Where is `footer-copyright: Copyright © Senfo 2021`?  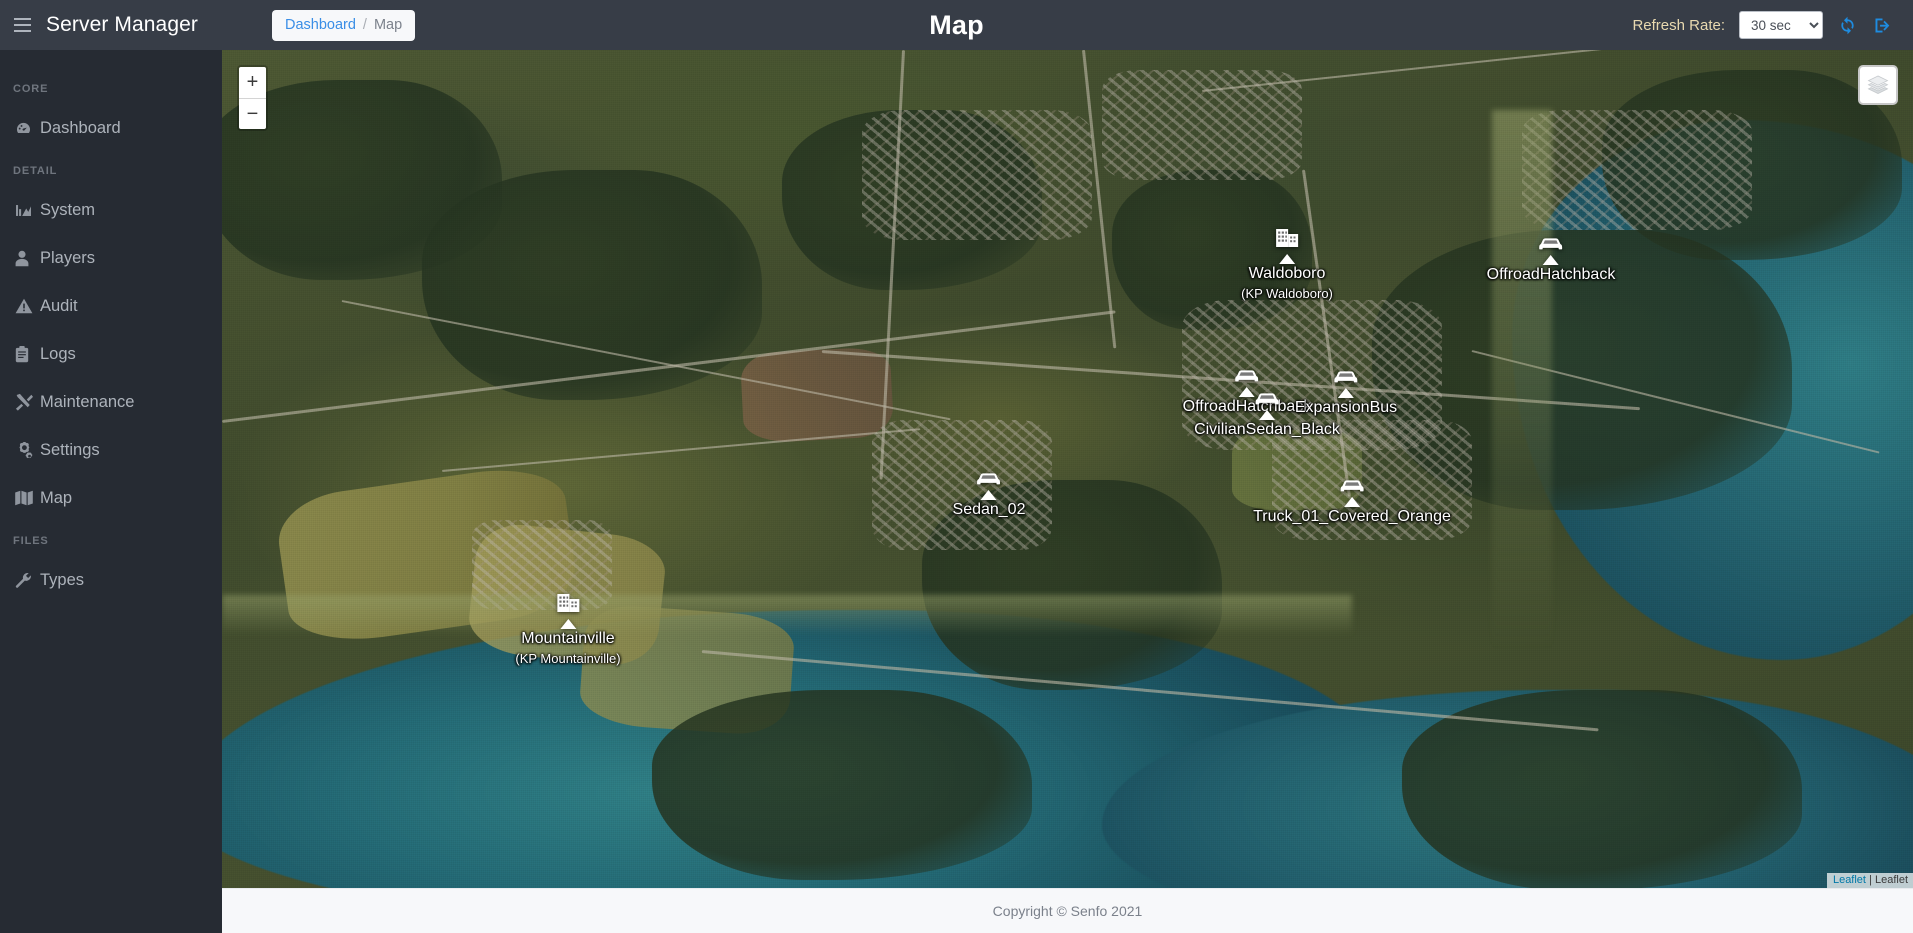
footer-copyright: Copyright © Senfo 2021 is located at coordinates (1067, 911).